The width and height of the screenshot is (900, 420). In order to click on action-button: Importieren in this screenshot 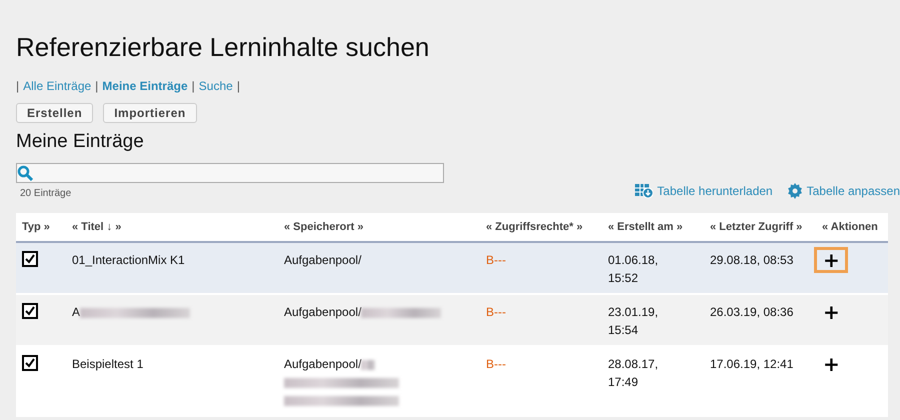, I will do `click(150, 113)`.